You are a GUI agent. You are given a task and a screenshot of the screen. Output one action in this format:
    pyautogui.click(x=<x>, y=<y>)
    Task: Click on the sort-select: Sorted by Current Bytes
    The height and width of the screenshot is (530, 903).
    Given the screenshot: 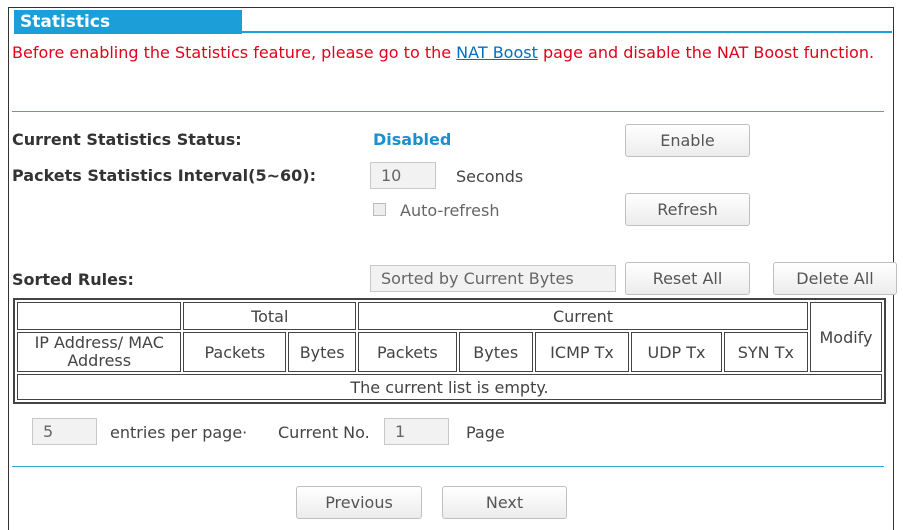 What is the action you would take?
    pyautogui.click(x=493, y=278)
    